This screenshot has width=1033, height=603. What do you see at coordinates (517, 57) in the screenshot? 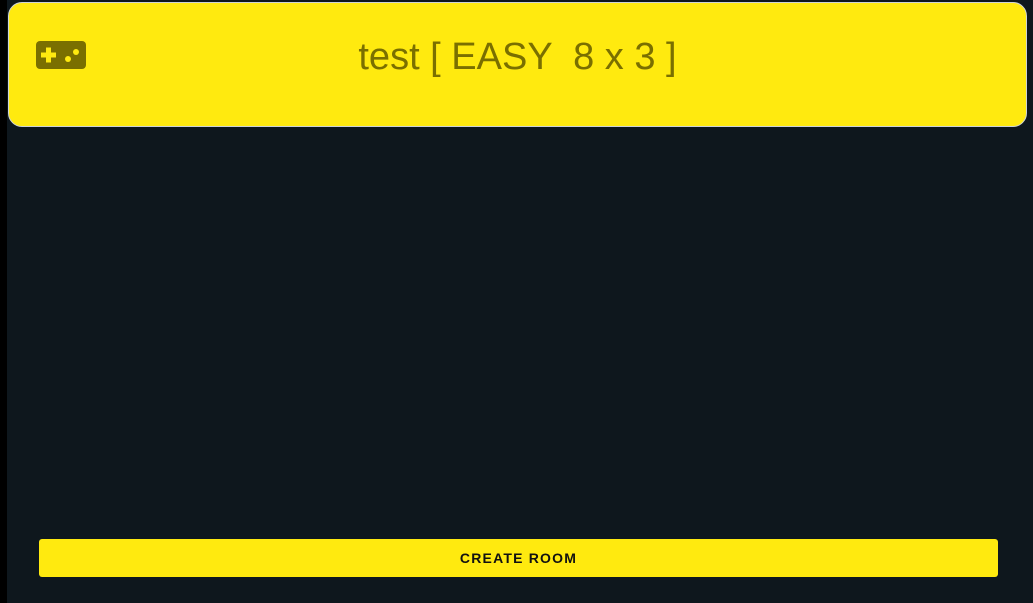
I see `page-title: test [ EASY 8 x 3 ]` at bounding box center [517, 57].